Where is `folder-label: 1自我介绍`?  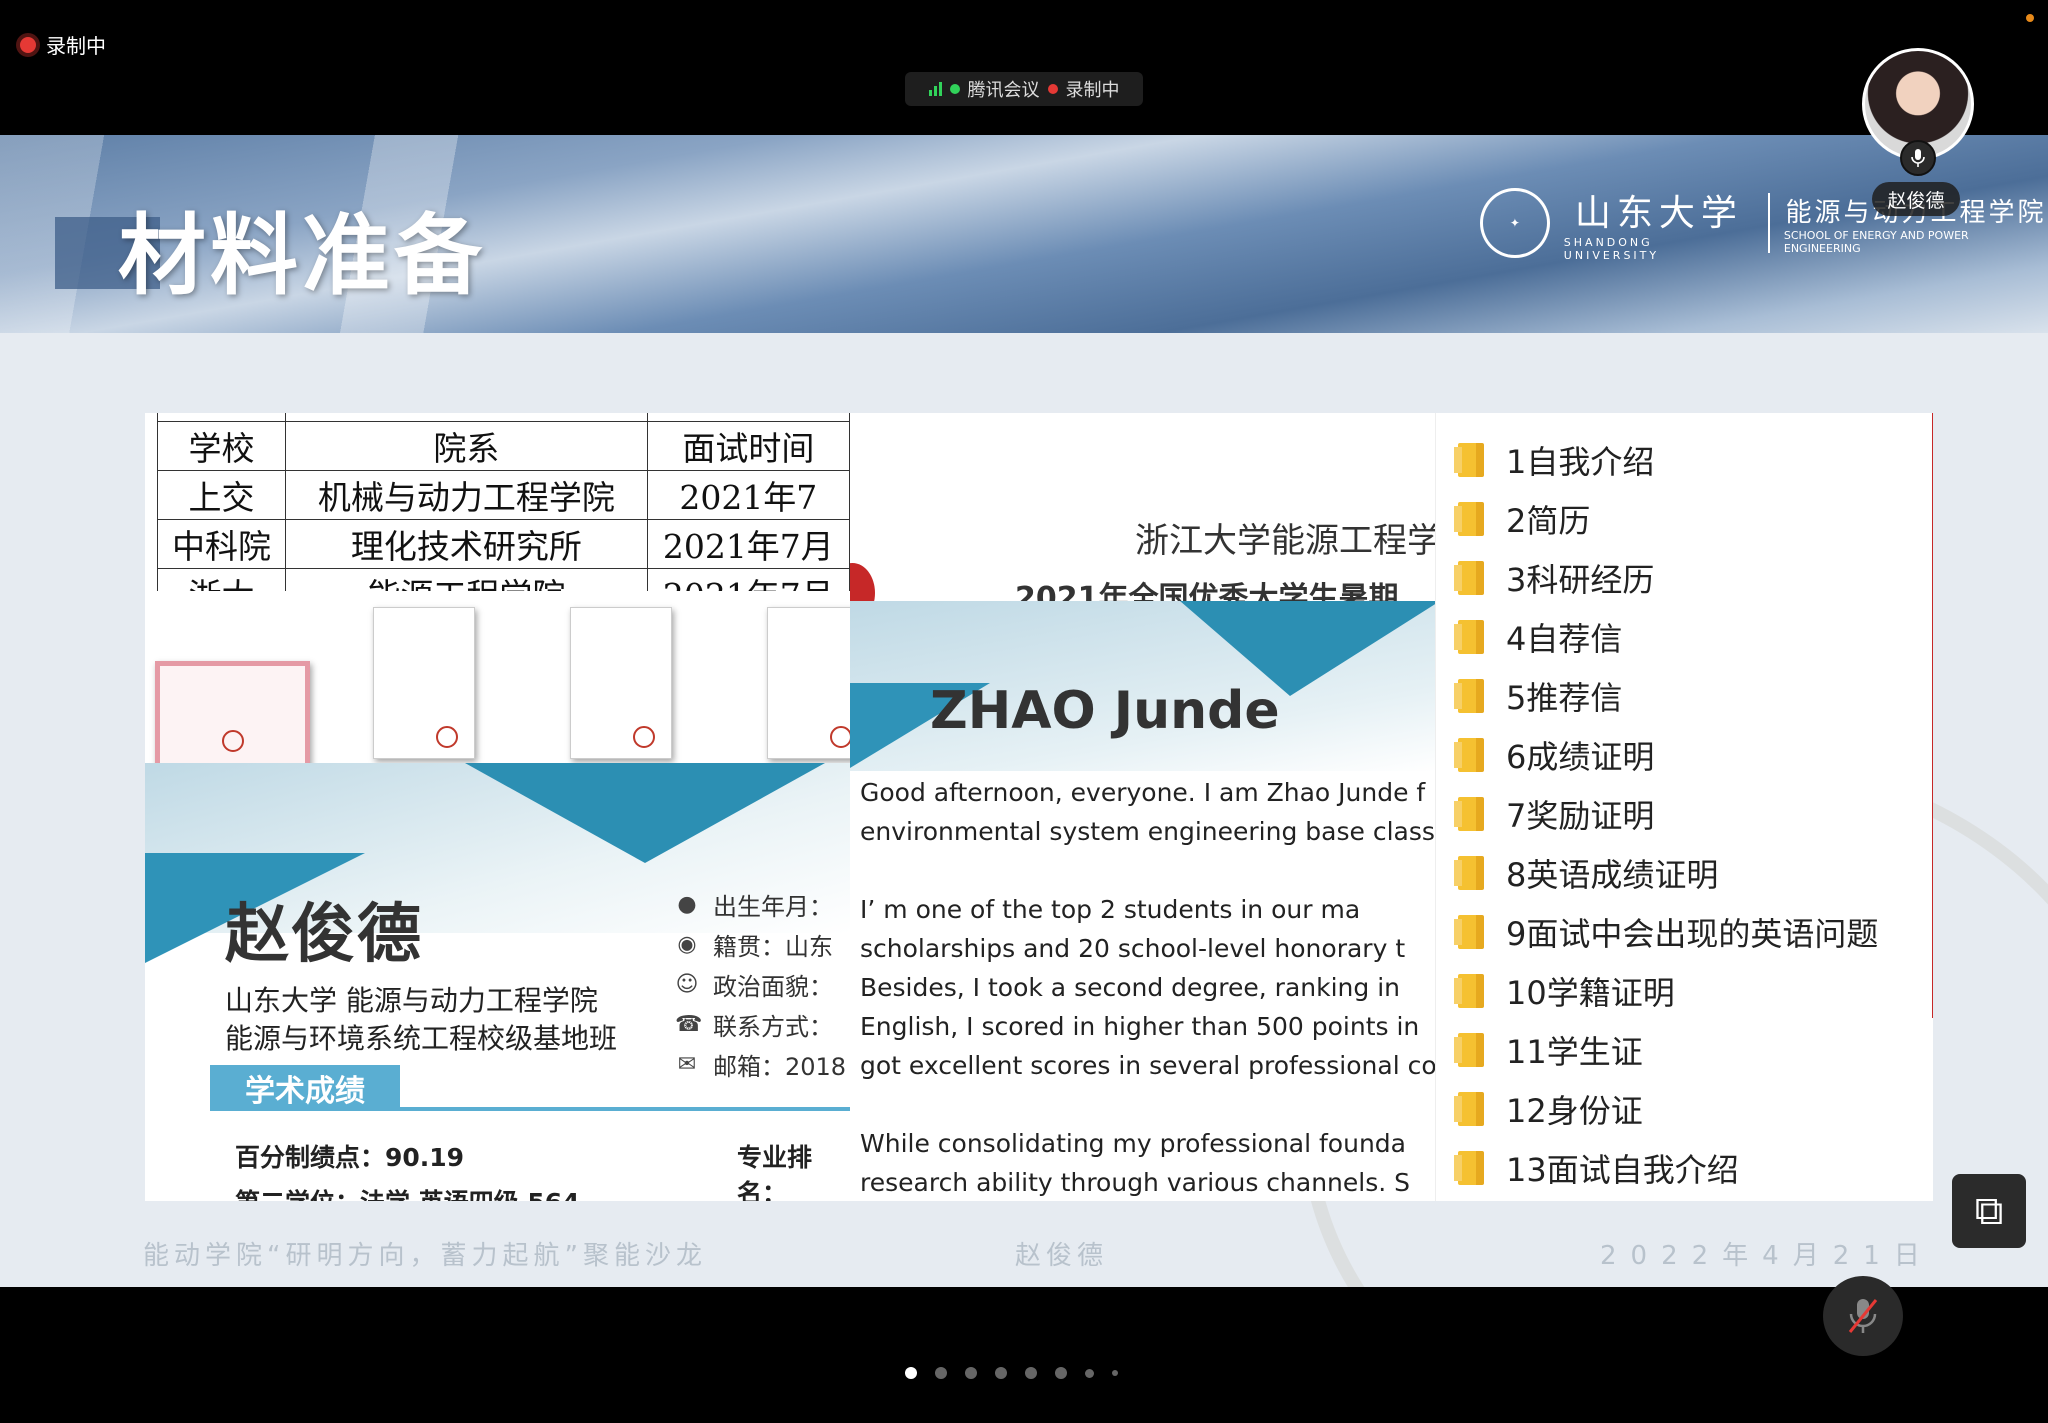 folder-label: 1自我介绍 is located at coordinates (1580, 462).